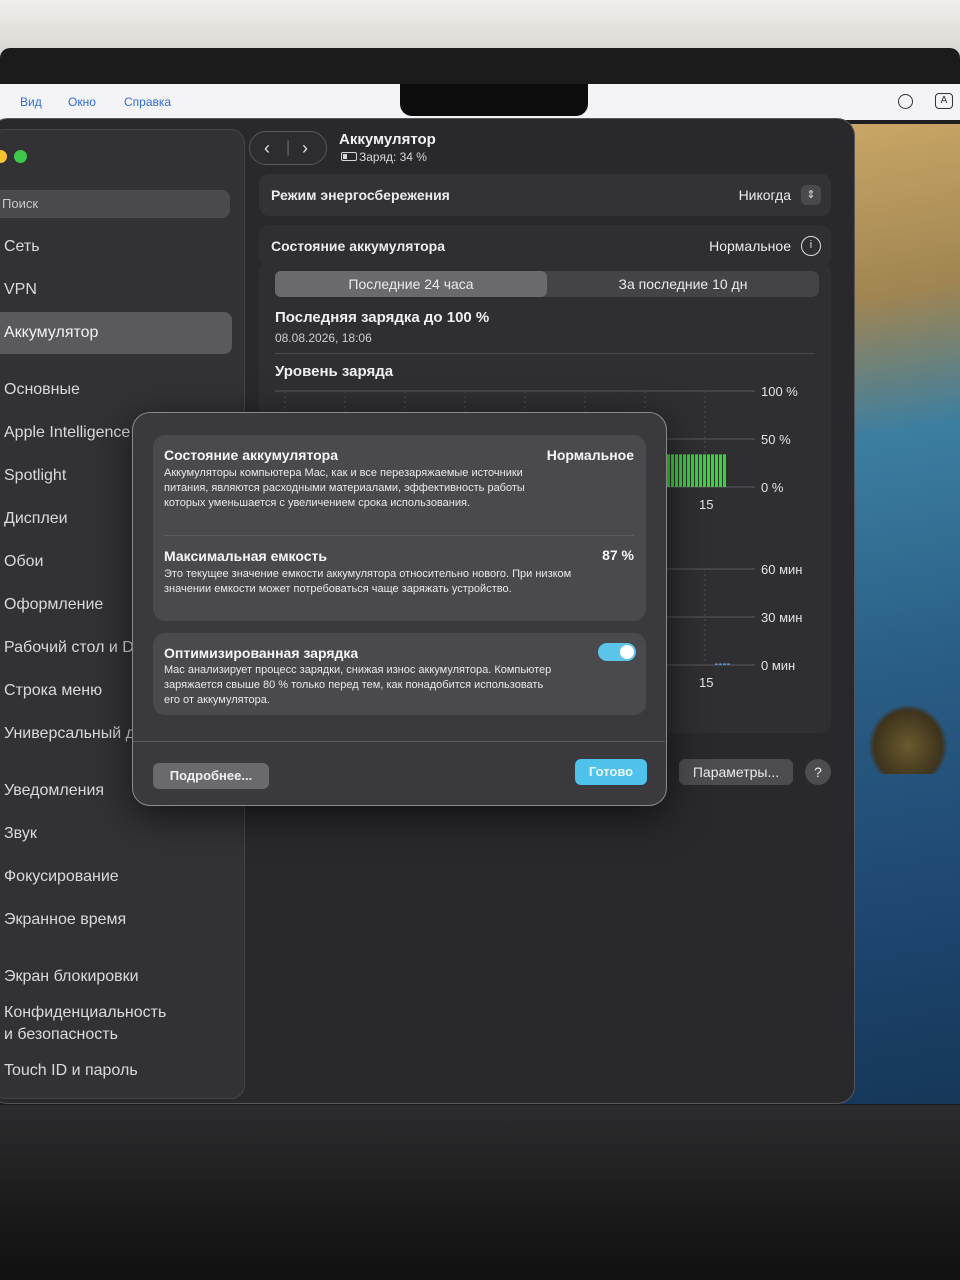 The image size is (960, 1280). I want to click on sidebar-item-focus: Фокусирование, so click(61, 877).